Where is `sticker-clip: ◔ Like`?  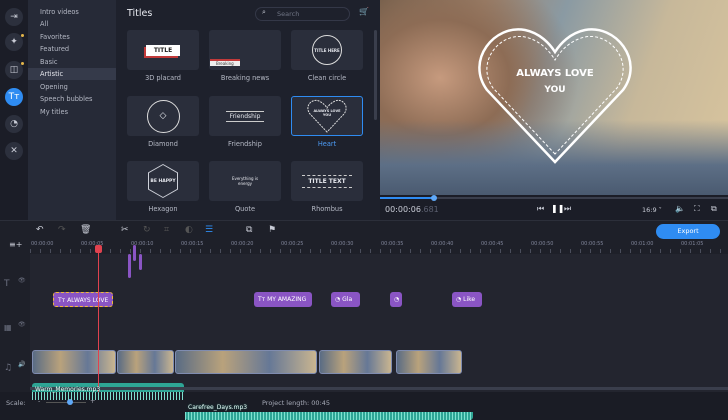
sticker-clip: ◔ Like is located at coordinates (467, 299).